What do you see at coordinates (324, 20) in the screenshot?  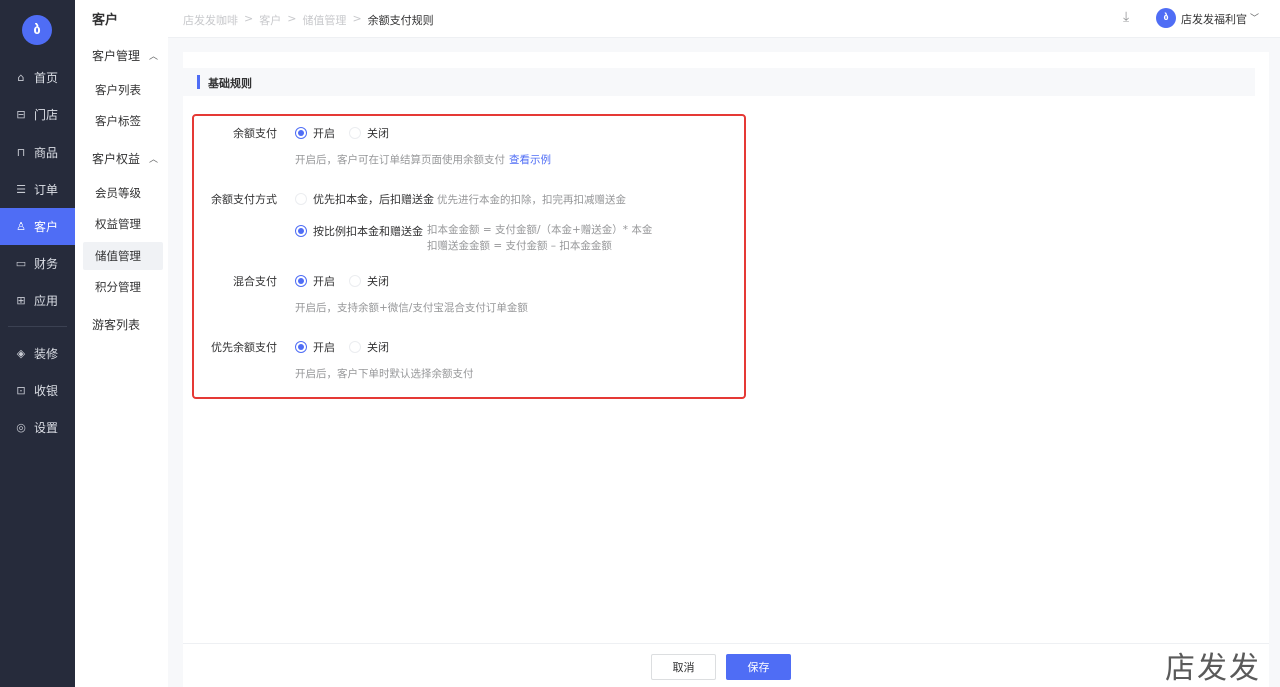 I see `breadcrumb-item: 储值管理` at bounding box center [324, 20].